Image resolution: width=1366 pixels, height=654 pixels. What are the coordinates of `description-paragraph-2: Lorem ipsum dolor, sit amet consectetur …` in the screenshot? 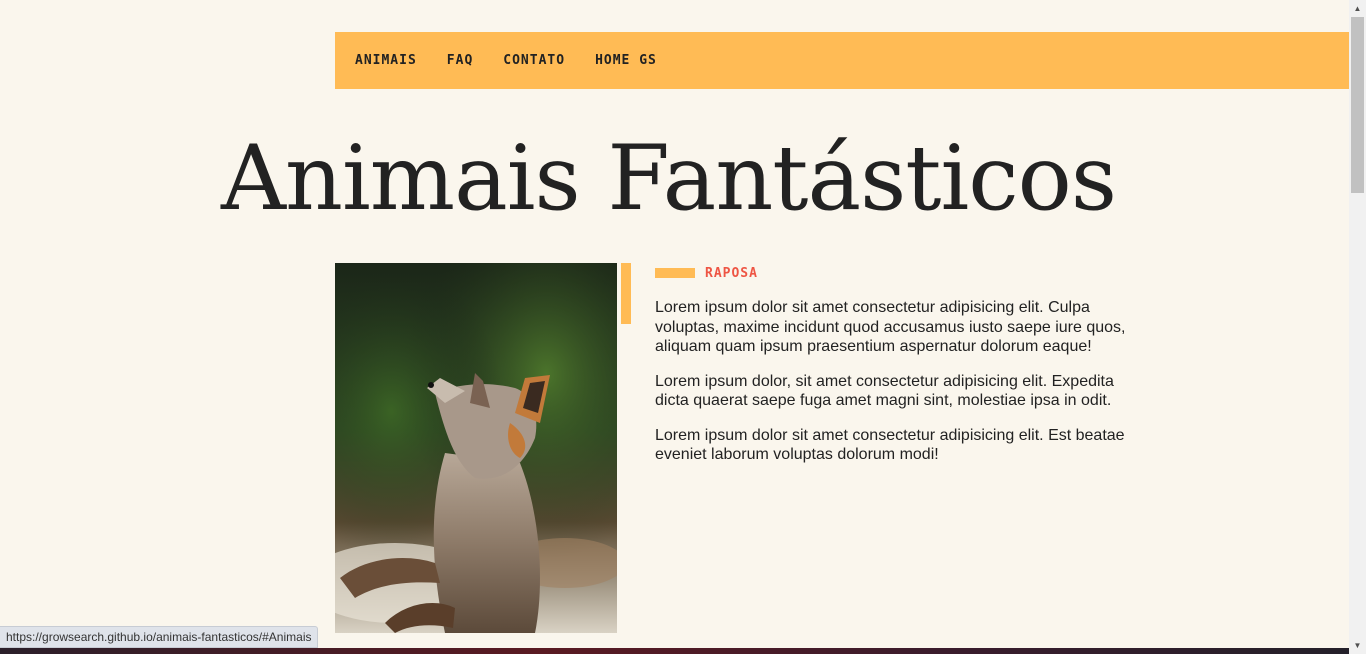 It's located at (884, 391).